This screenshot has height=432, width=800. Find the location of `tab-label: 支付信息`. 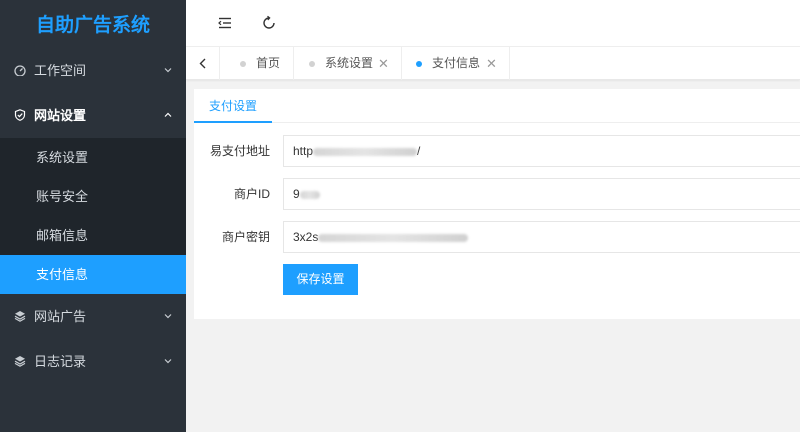

tab-label: 支付信息 is located at coordinates (456, 63).